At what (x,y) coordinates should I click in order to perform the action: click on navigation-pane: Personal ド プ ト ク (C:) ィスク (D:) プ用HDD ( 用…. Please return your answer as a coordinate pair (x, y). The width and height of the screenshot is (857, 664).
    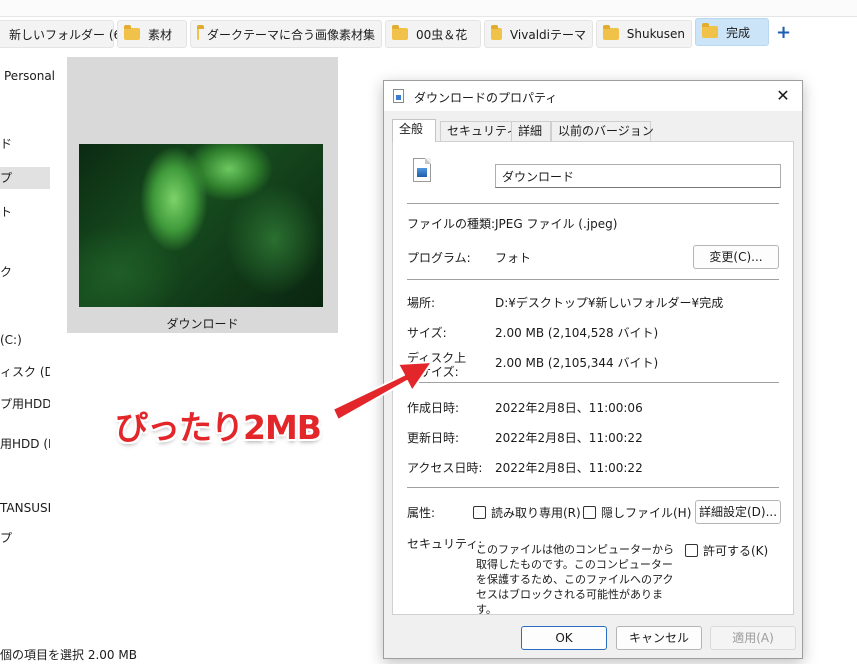
    Looking at the image, I should click on (27, 351).